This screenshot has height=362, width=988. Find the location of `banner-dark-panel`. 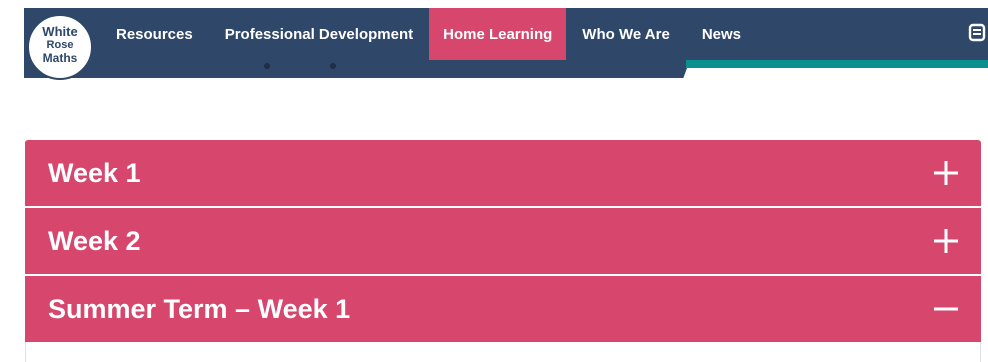

banner-dark-panel is located at coordinates (357, 69).